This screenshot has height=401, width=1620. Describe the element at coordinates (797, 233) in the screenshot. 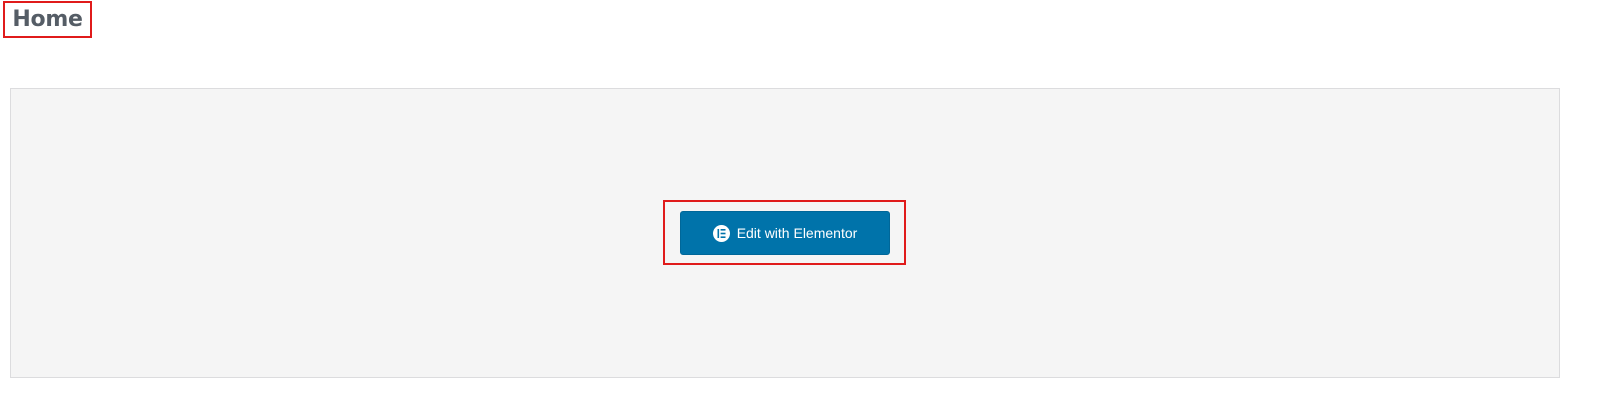

I see `edit-with-elementor-label: Edit with Elementor` at that location.